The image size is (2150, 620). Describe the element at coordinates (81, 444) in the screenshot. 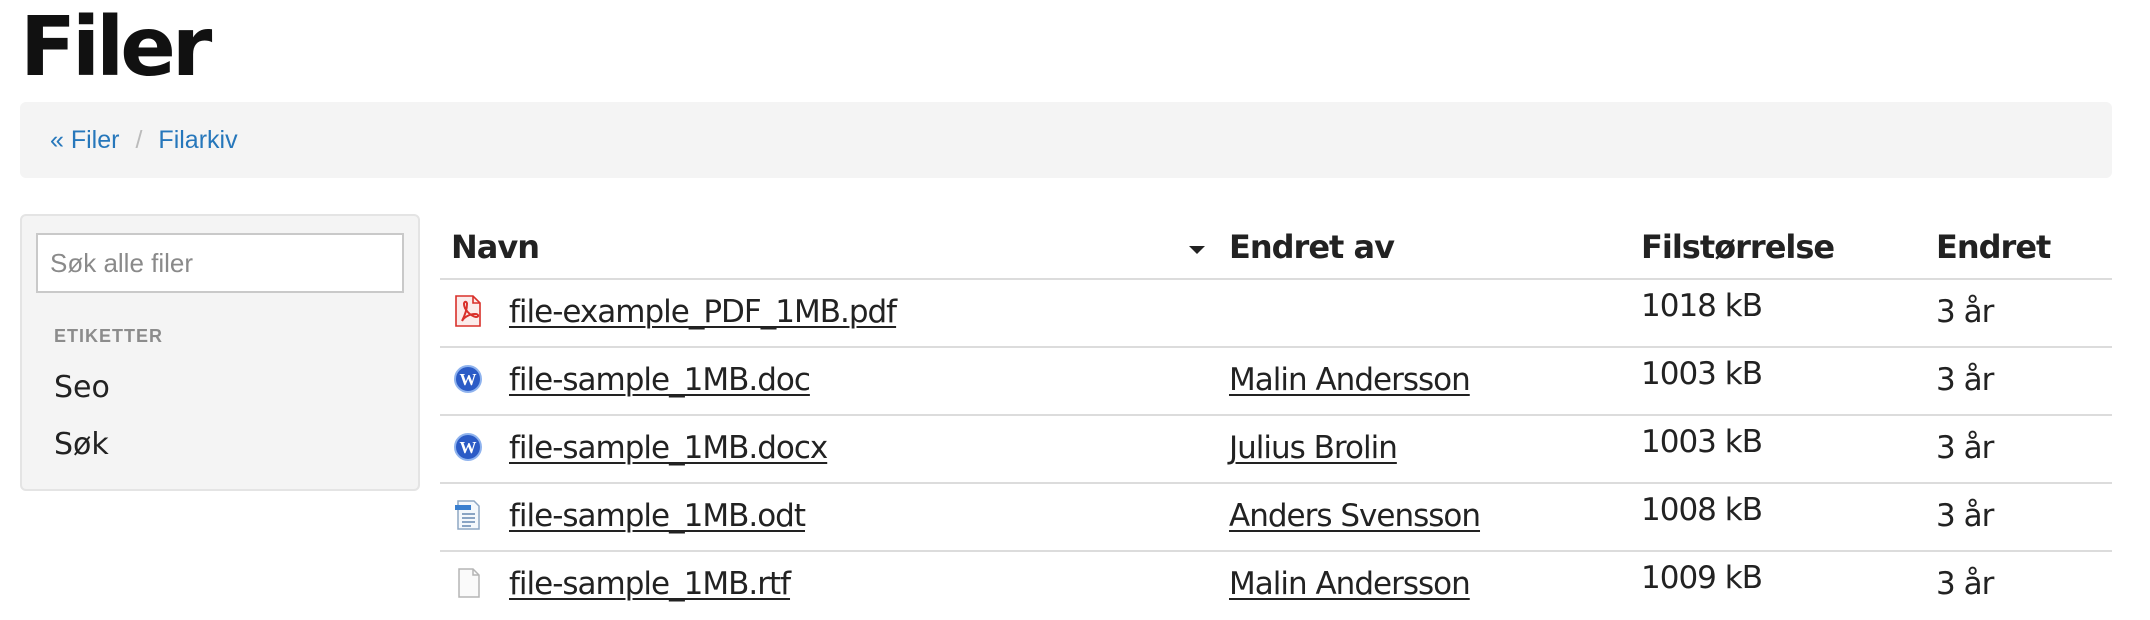

I see `tag-item-sok: Søk` at that location.